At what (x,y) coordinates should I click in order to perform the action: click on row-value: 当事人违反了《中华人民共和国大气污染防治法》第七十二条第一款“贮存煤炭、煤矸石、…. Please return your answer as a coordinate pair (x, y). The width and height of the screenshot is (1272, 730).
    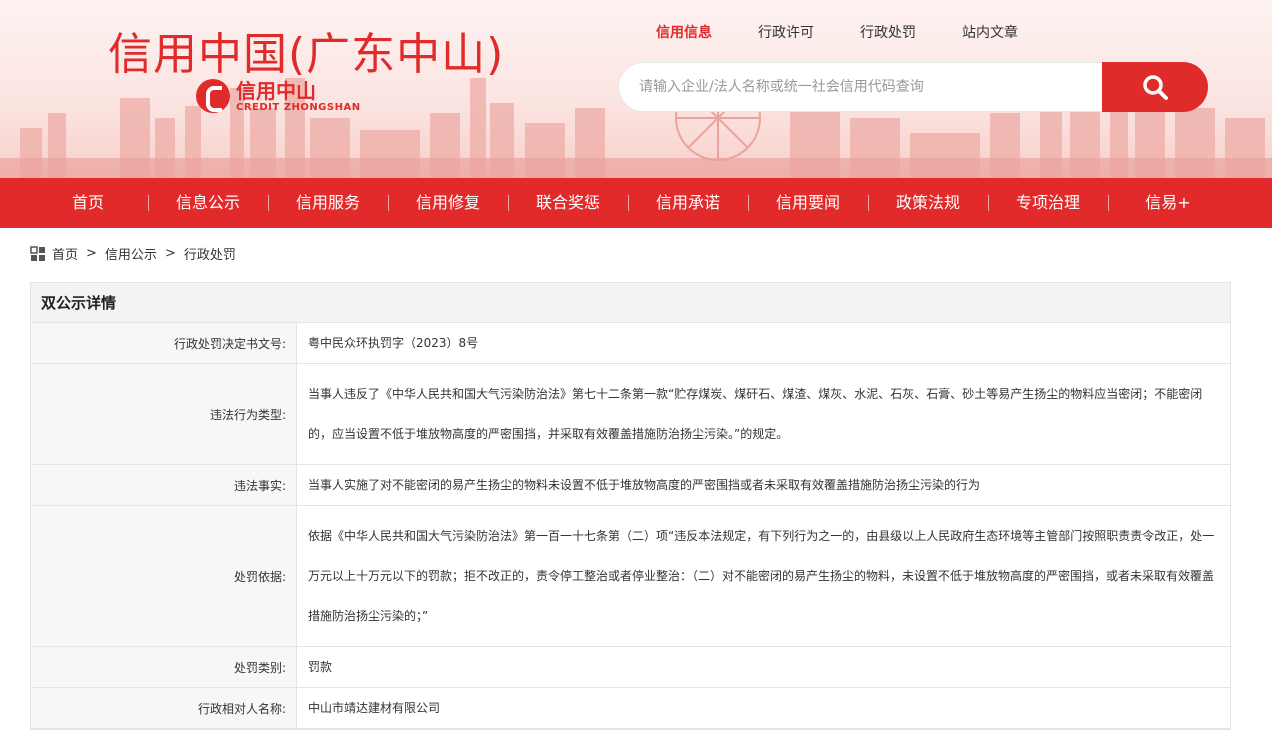
    Looking at the image, I should click on (755, 414).